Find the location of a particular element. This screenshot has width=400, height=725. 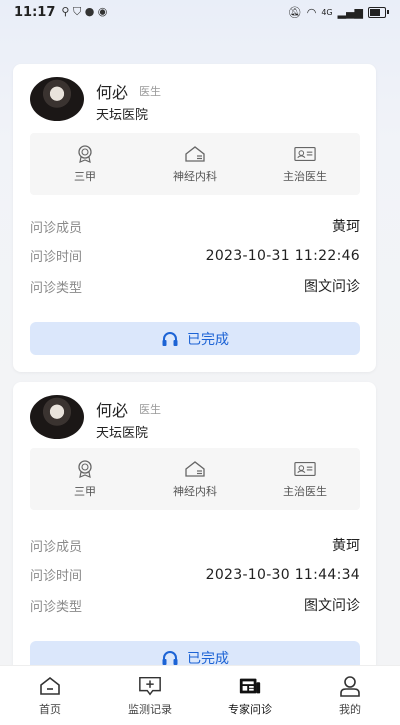

expert-consult-icon is located at coordinates (250, 686).